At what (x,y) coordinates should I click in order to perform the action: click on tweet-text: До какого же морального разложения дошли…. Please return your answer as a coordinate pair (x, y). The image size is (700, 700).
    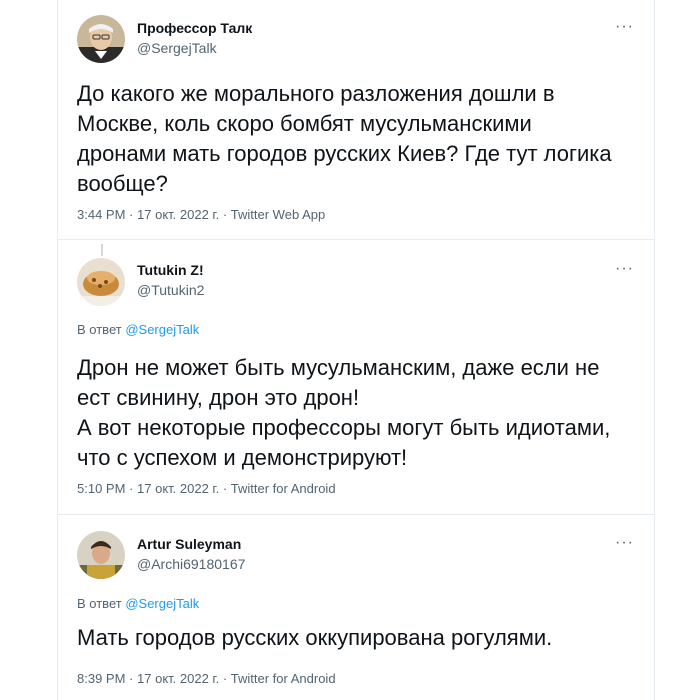
    Looking at the image, I should click on (344, 138).